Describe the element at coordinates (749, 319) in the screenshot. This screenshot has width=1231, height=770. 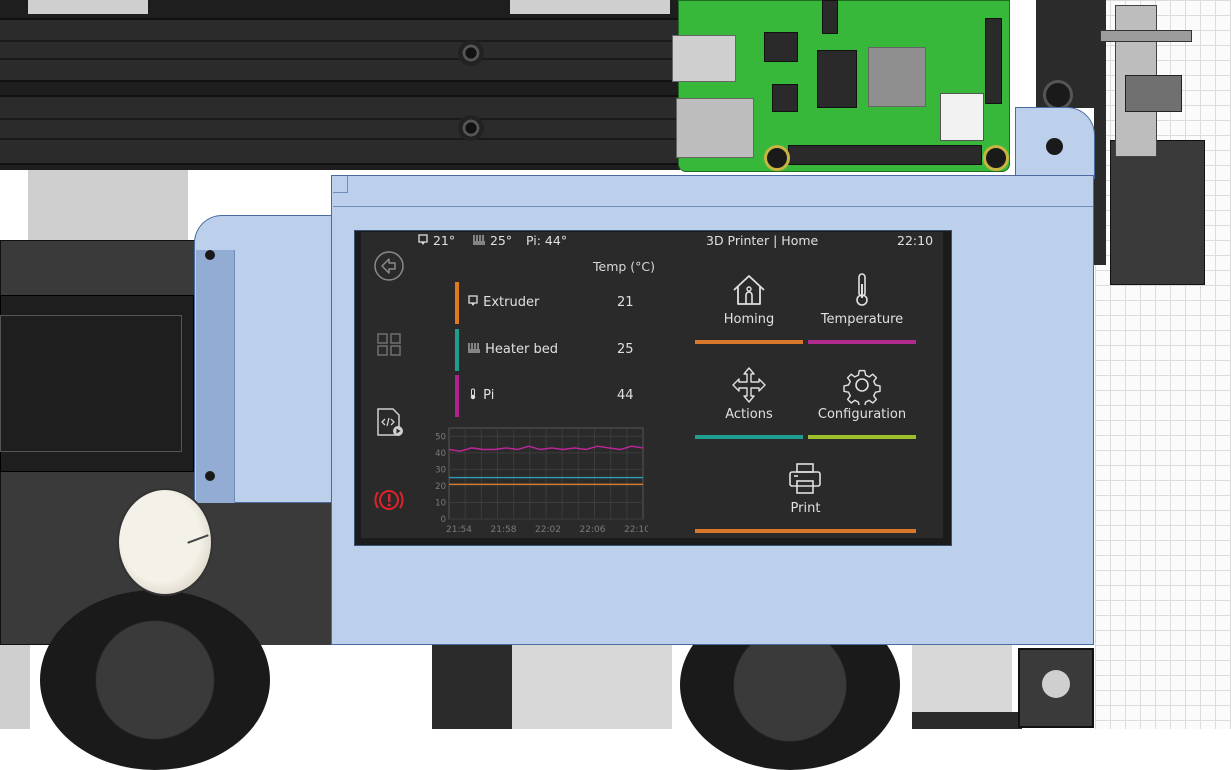
I see `tile-label: Homing` at that location.